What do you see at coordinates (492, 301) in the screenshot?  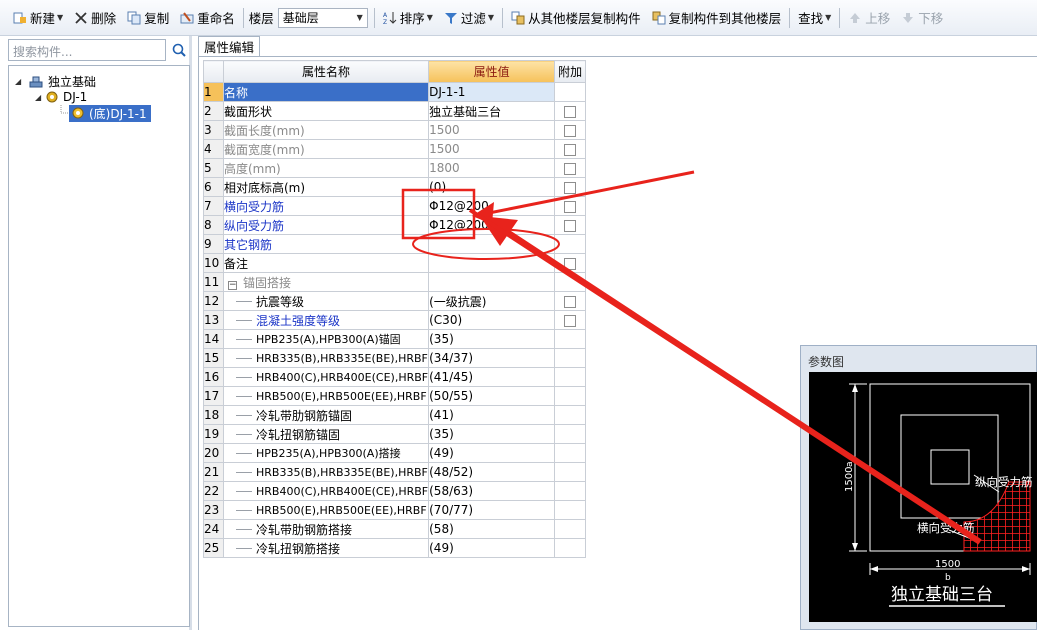 I see `property-value: (一级抗震)` at bounding box center [492, 301].